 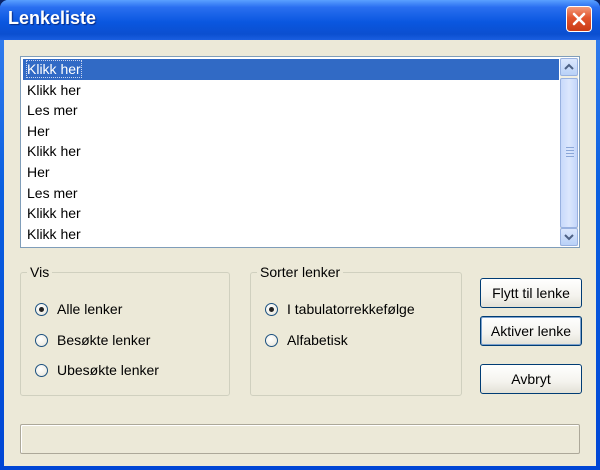 I want to click on radio-alle-lenker: Alle lenker, so click(x=78, y=309).